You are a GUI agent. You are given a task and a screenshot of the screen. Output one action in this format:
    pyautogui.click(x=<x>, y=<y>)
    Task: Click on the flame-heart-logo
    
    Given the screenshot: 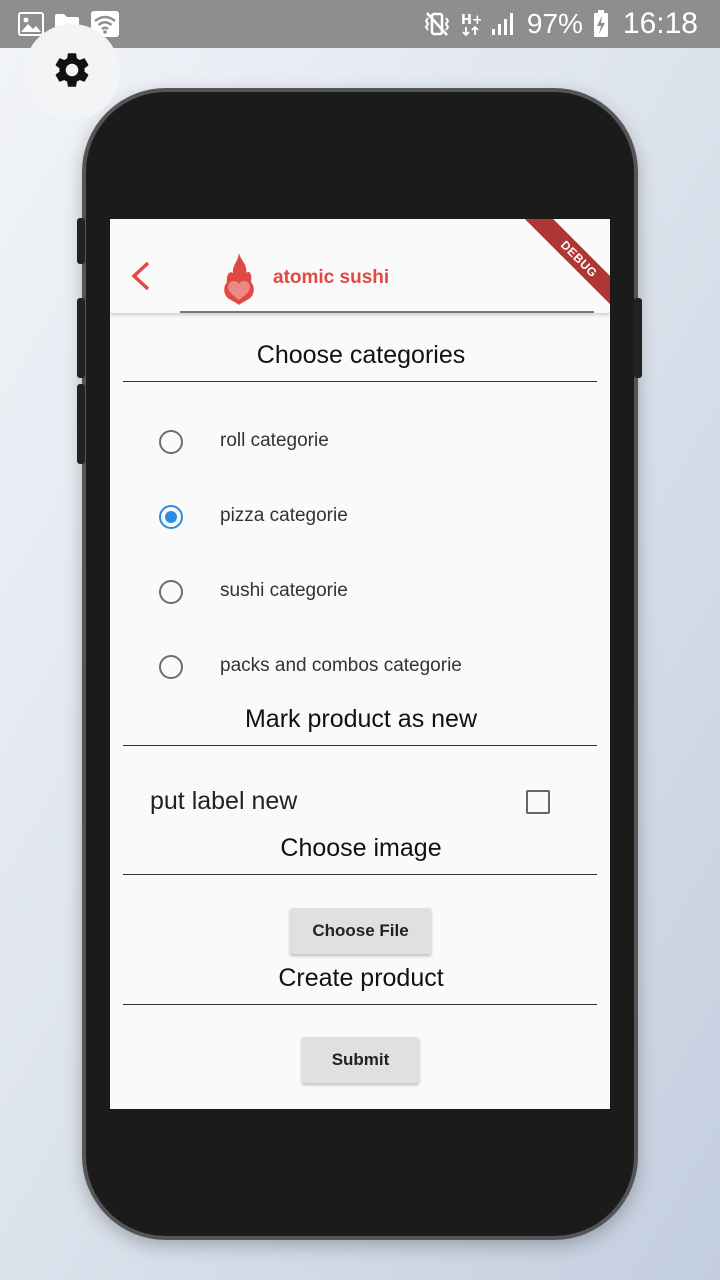 What is the action you would take?
    pyautogui.click(x=239, y=278)
    